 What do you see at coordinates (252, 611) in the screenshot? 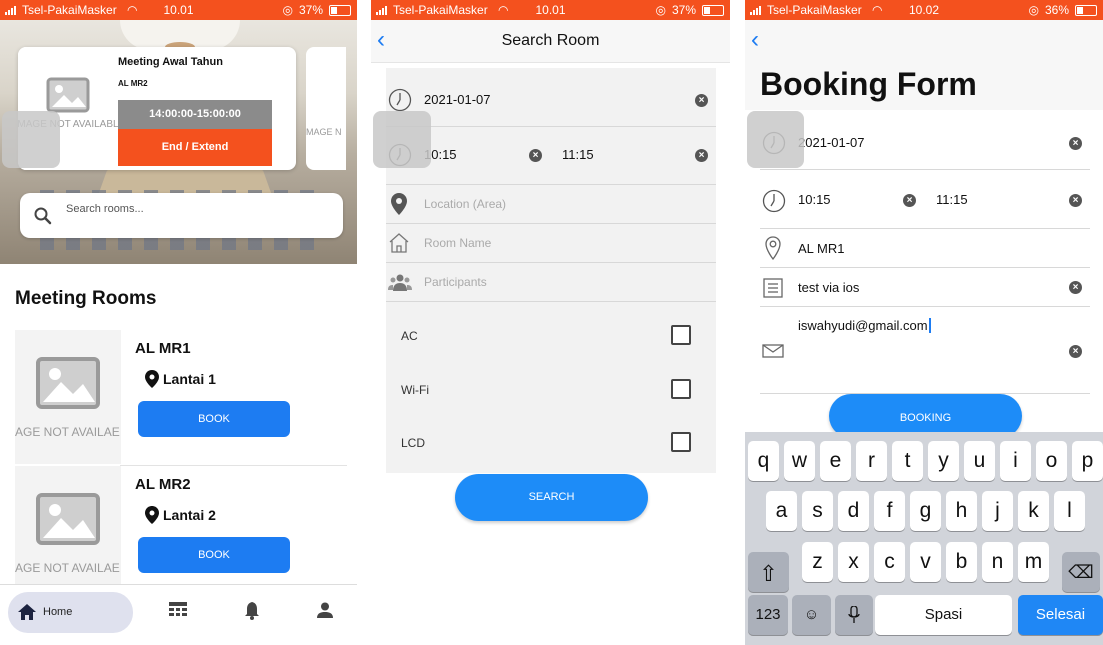
I see `bell-icon` at bounding box center [252, 611].